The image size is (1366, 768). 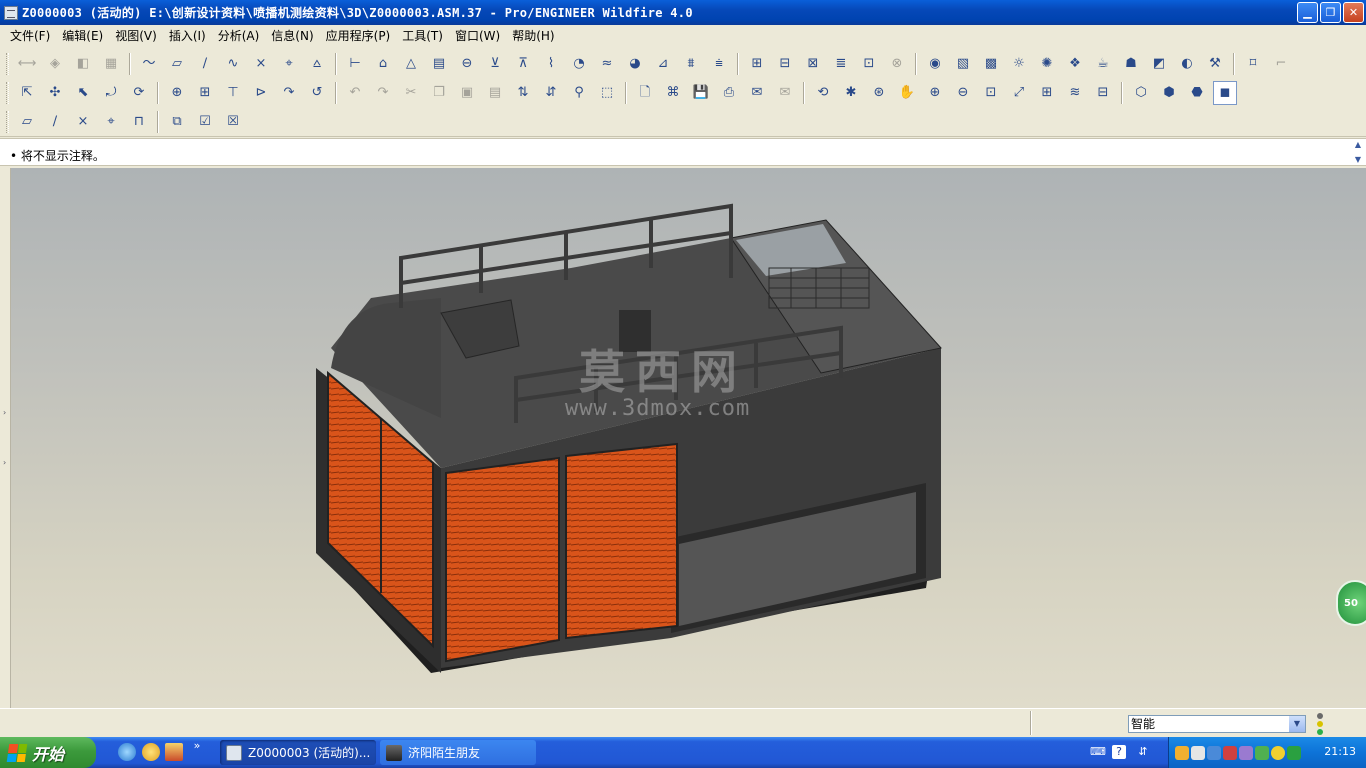 I want to click on merge-button: ◈, so click(x=55, y=64).